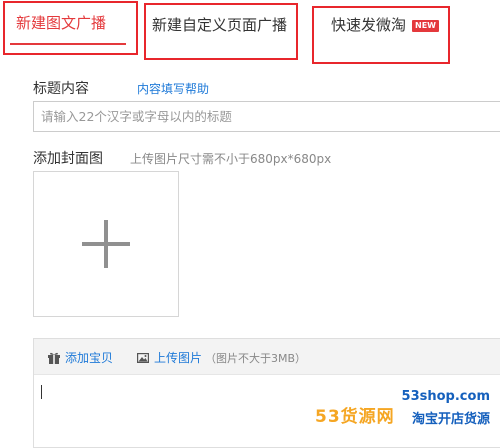 Image resolution: width=500 pixels, height=448 pixels. I want to click on text-caret, so click(41, 392).